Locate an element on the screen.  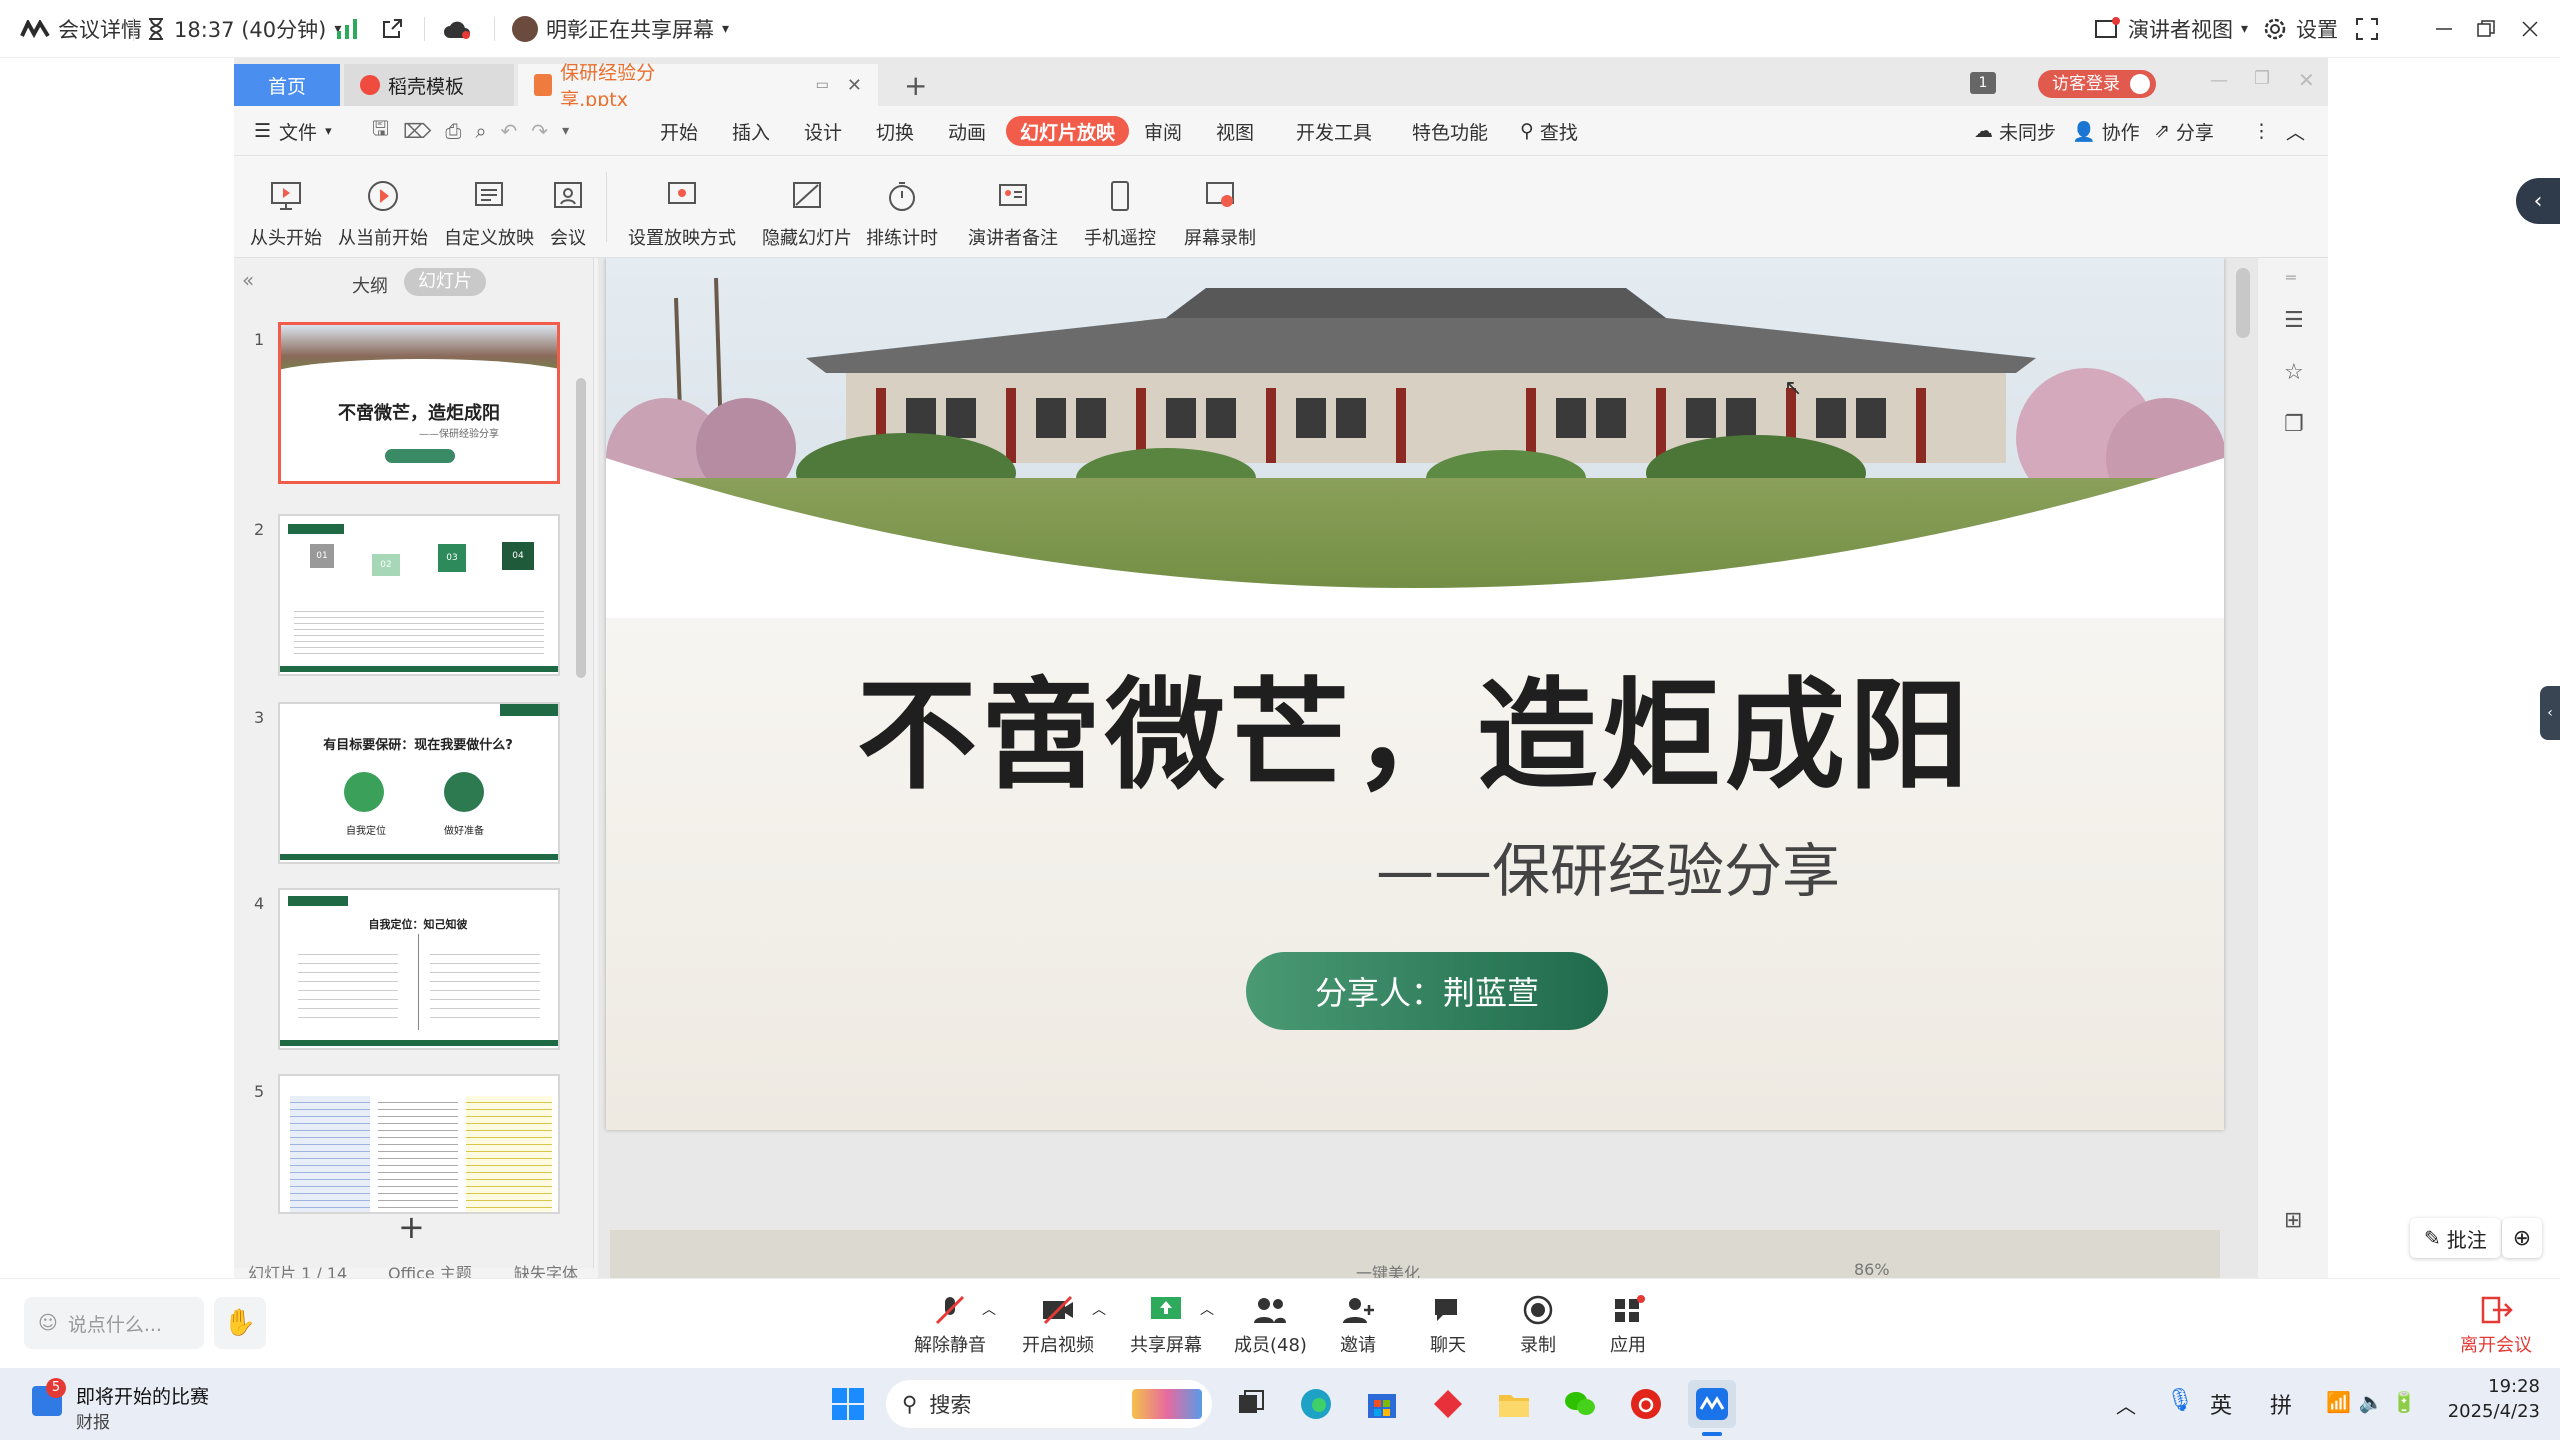
cloud-icon is located at coordinates (457, 29).